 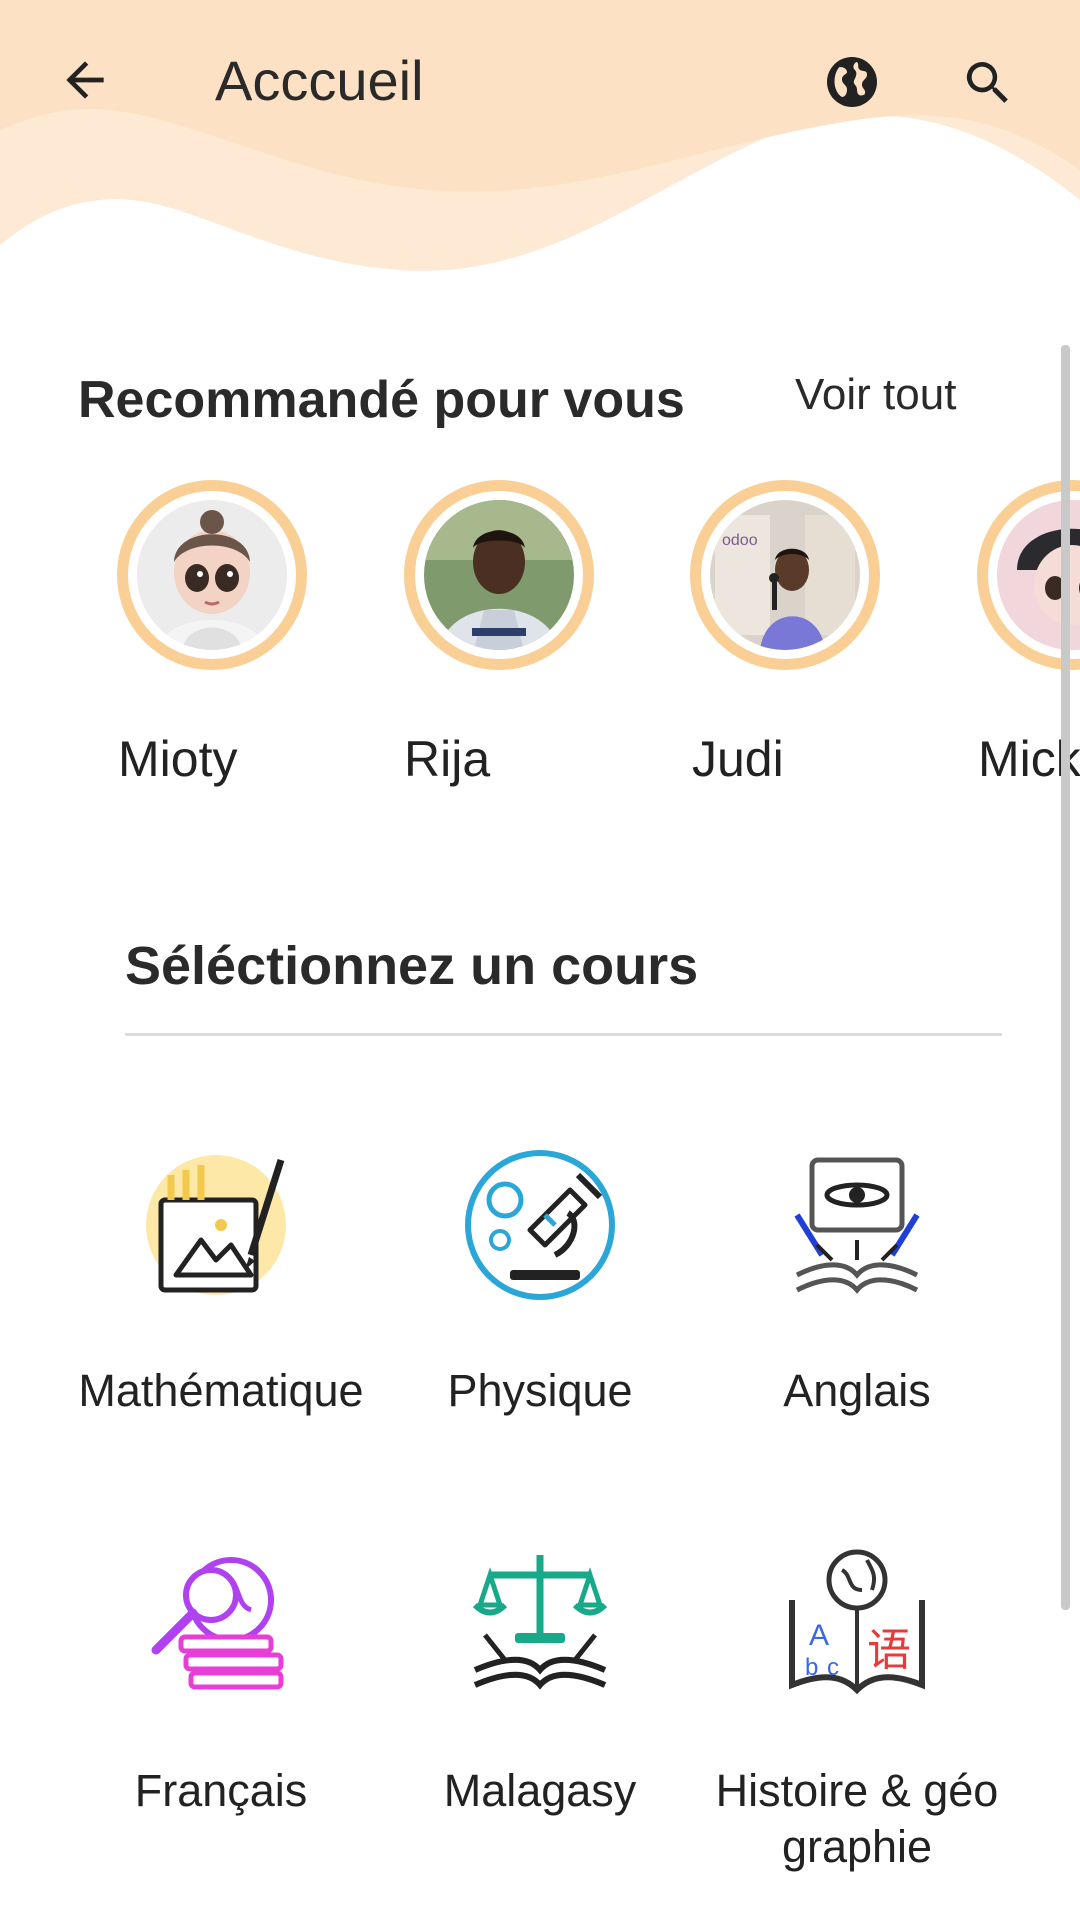 I want to click on course-label: Histoire & géographie, so click(x=857, y=1818).